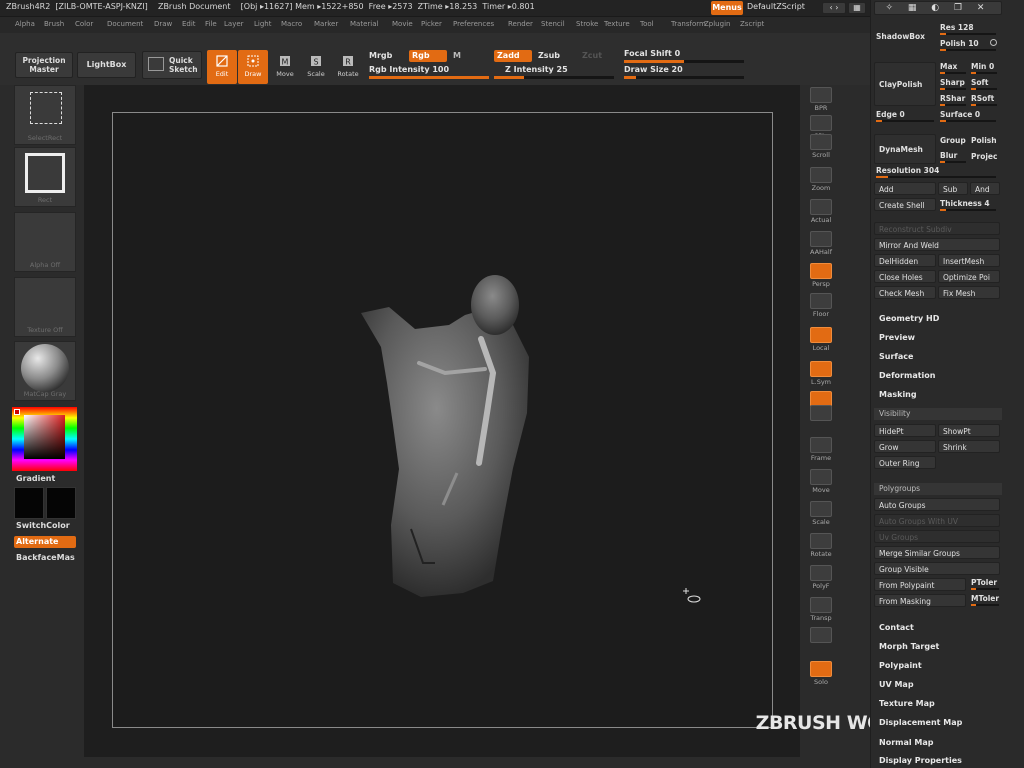  I want to click on uv-groups-button: Uv Groups, so click(937, 536).